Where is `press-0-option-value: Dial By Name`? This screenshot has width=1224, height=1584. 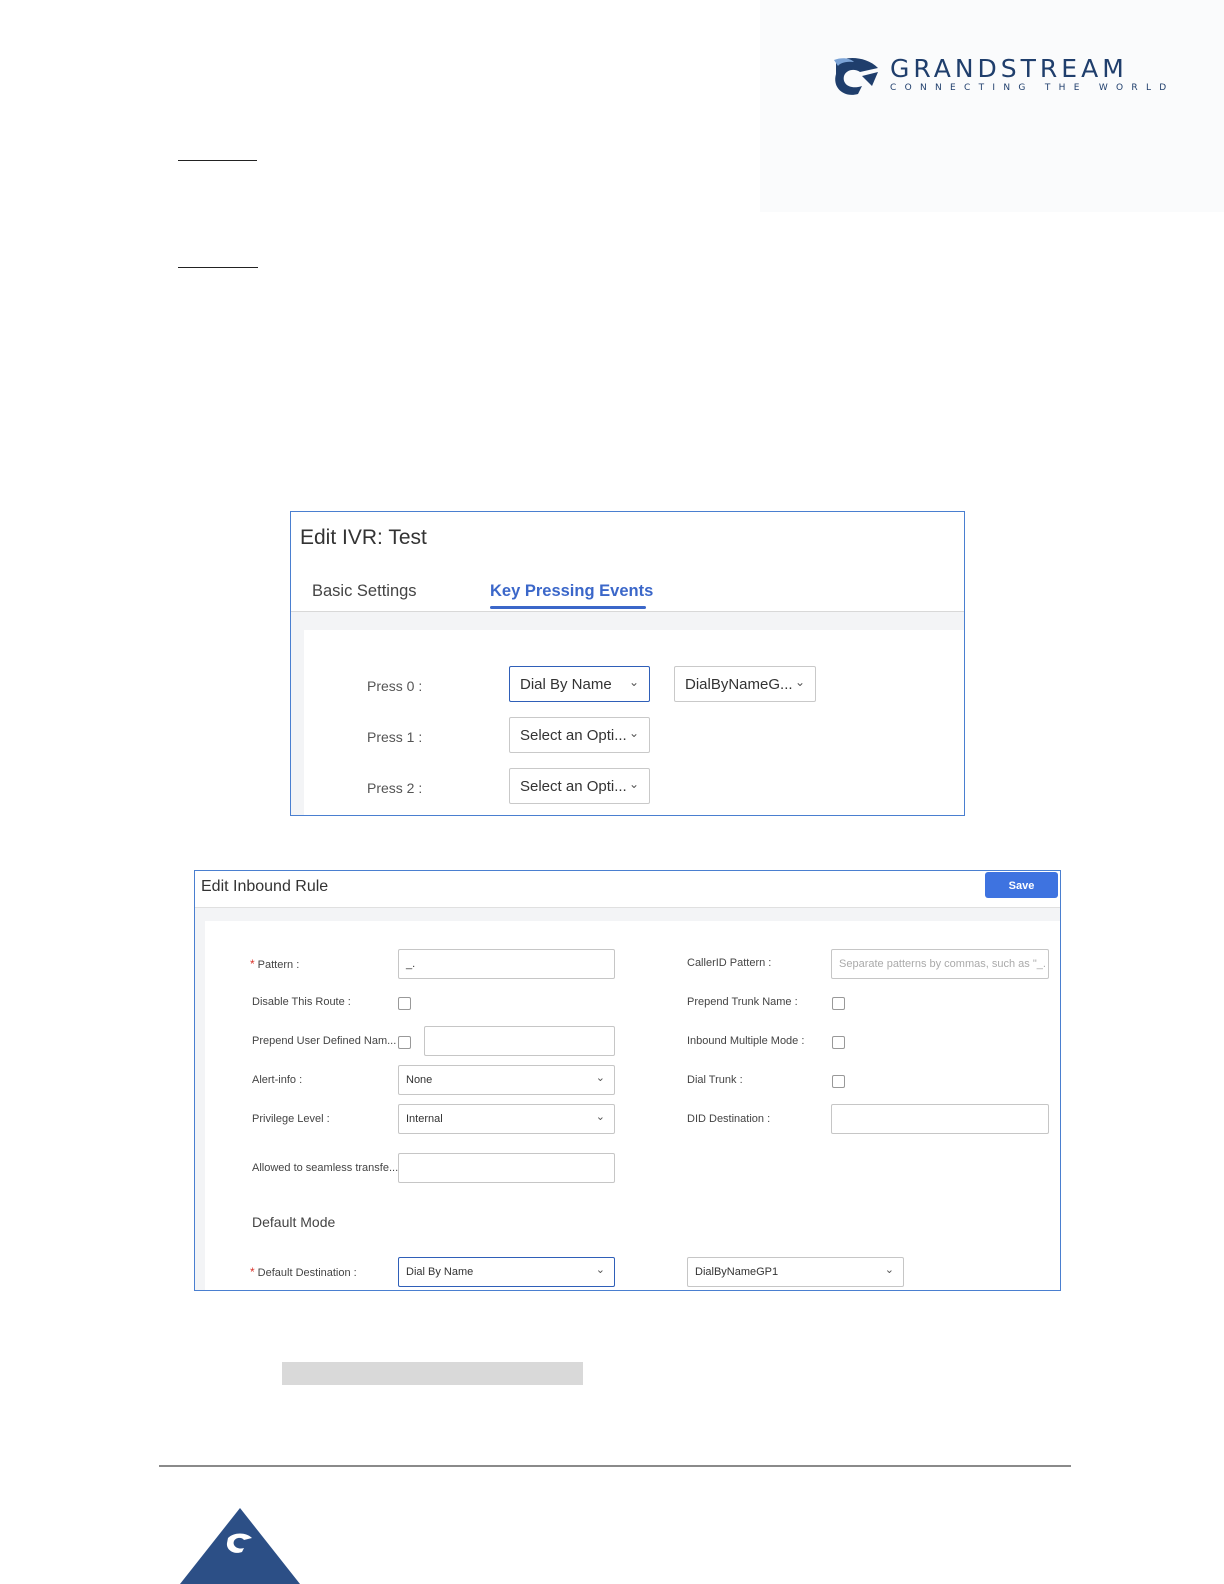
press-0-option-value: Dial By Name is located at coordinates (566, 684).